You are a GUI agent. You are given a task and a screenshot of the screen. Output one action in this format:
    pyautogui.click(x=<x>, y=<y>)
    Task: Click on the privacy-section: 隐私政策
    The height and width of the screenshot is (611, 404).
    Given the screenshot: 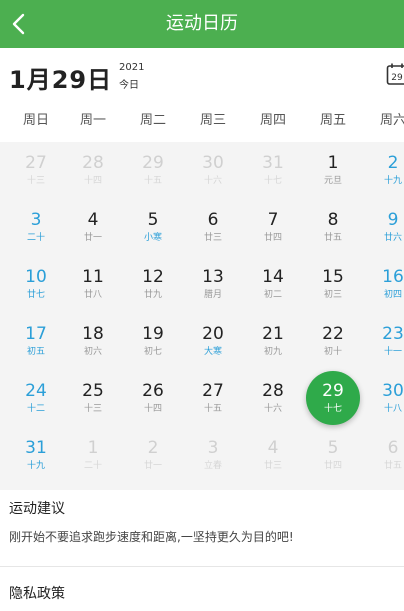 What is the action you would take?
    pyautogui.click(x=202, y=589)
    